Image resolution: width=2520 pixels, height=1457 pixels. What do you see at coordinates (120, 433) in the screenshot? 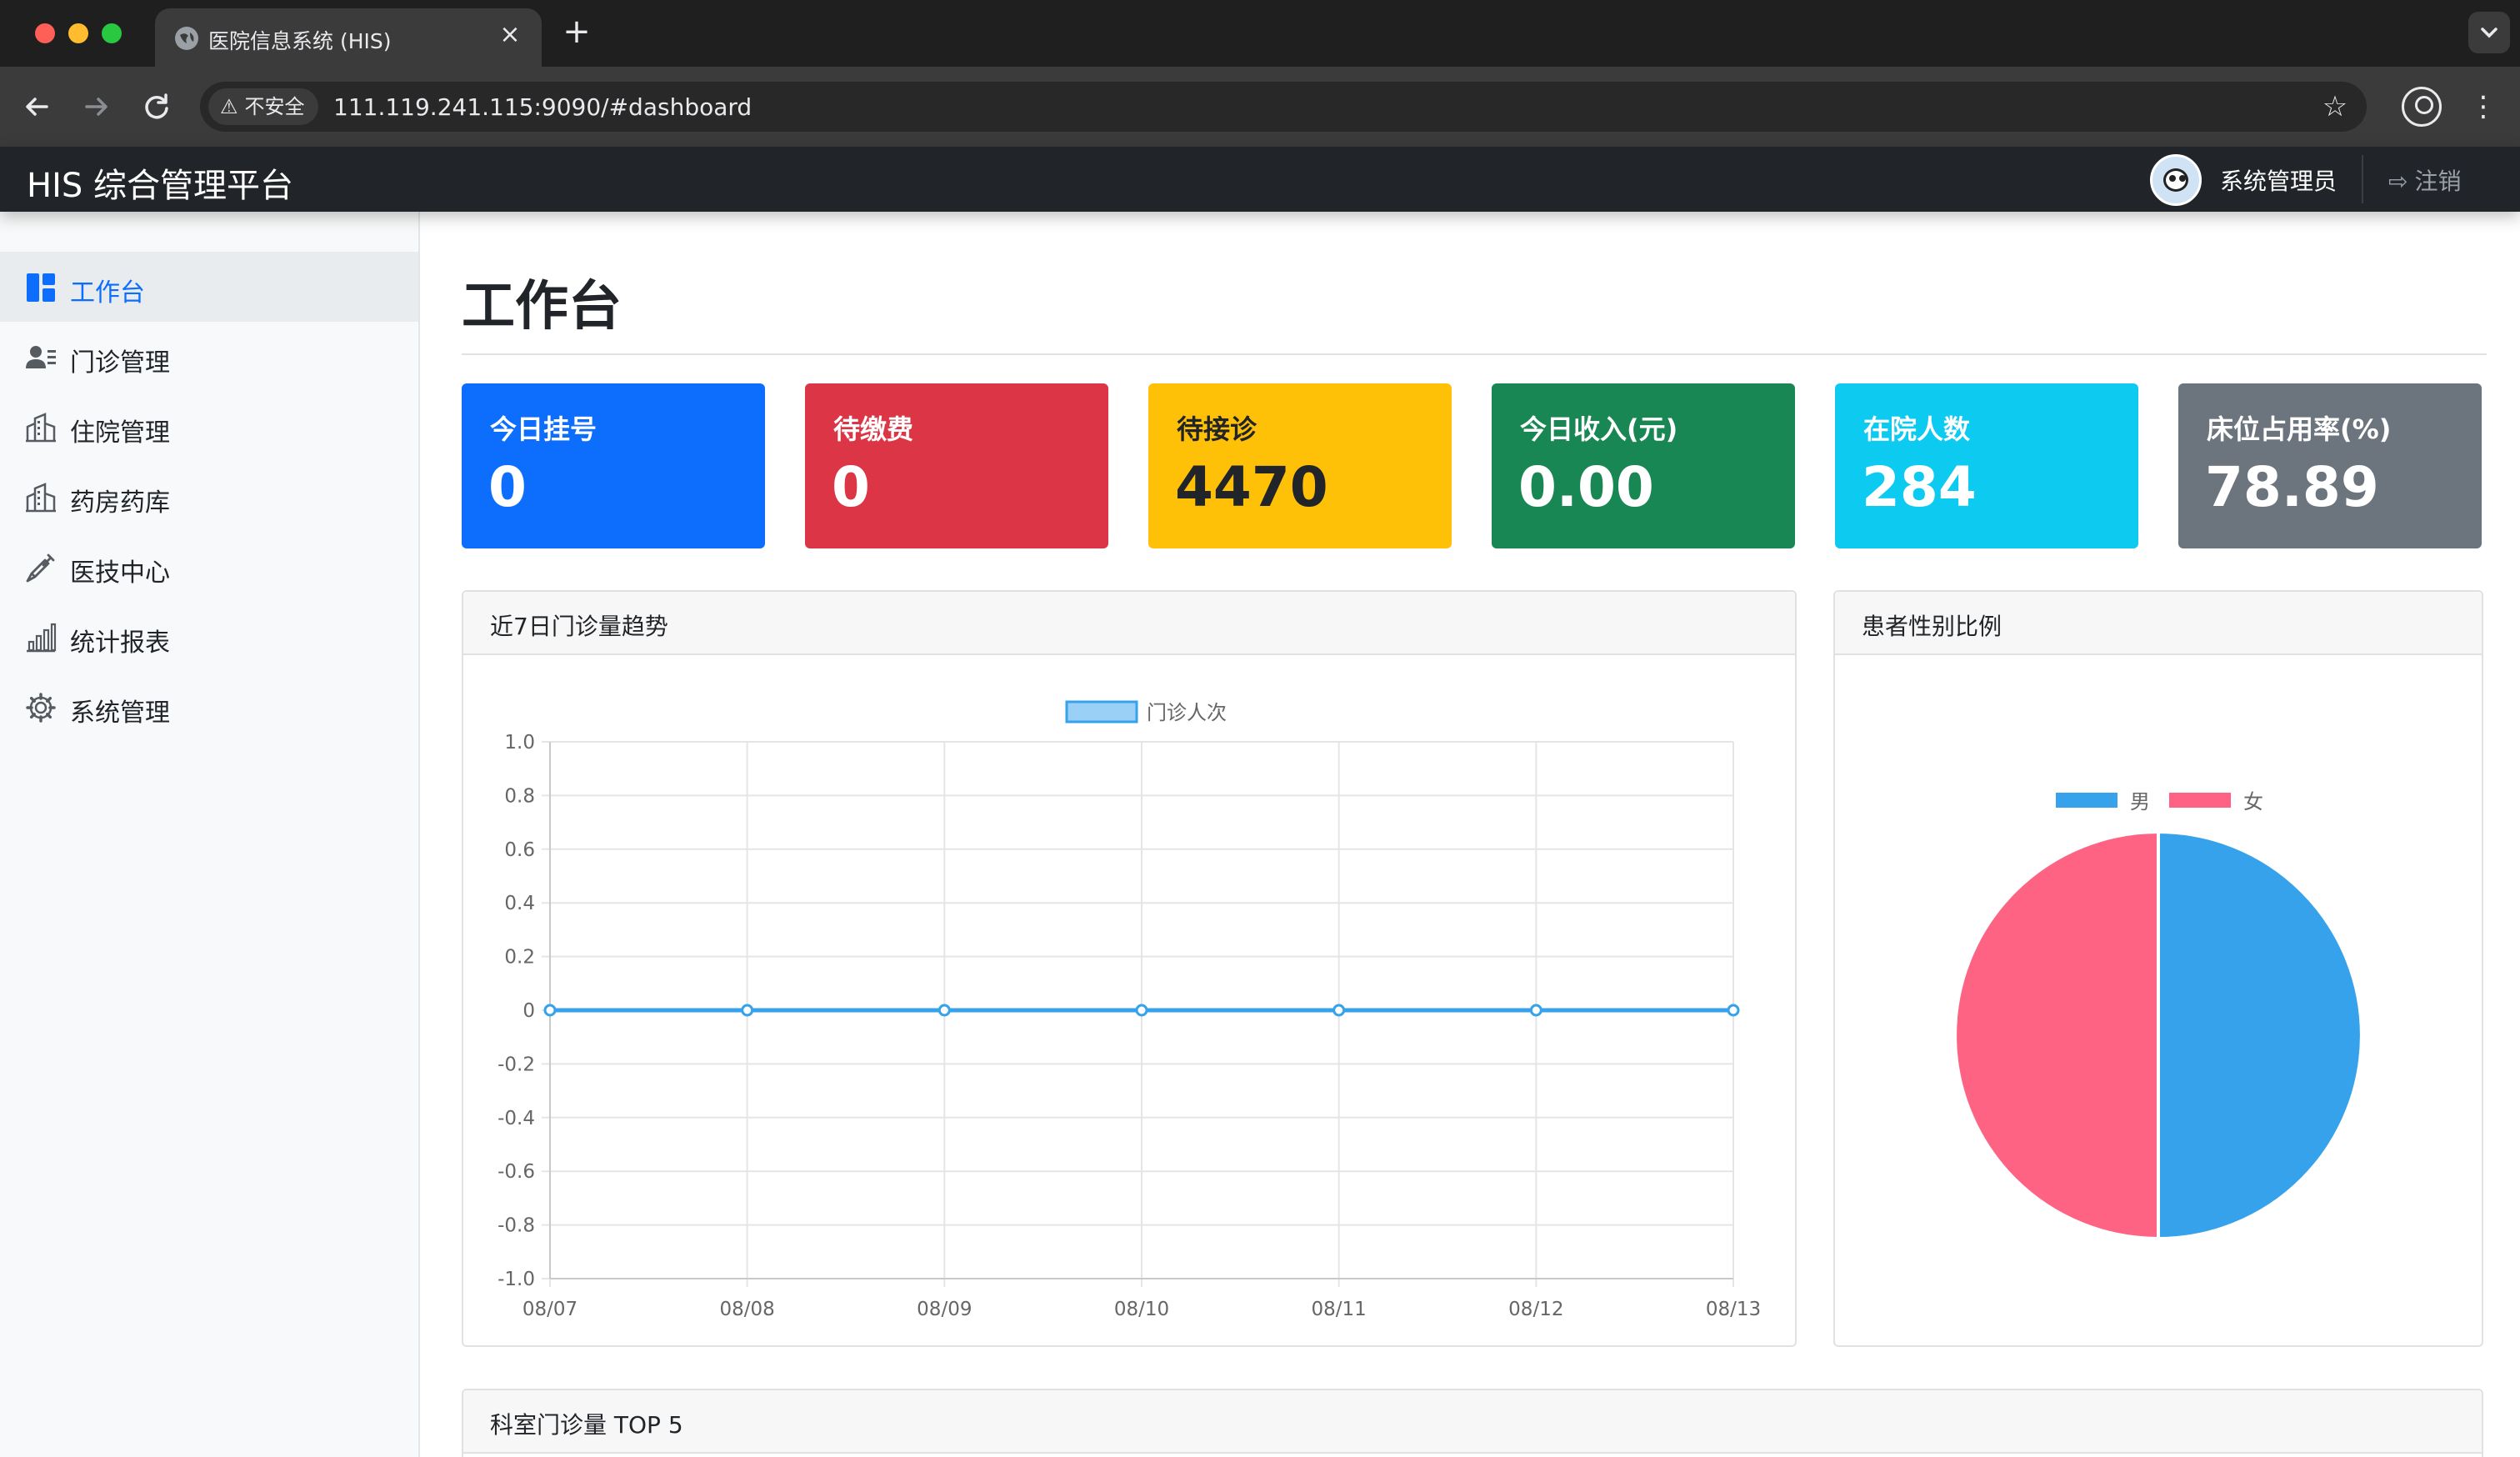
I see `sidebar-item-label: 住院管理` at bounding box center [120, 433].